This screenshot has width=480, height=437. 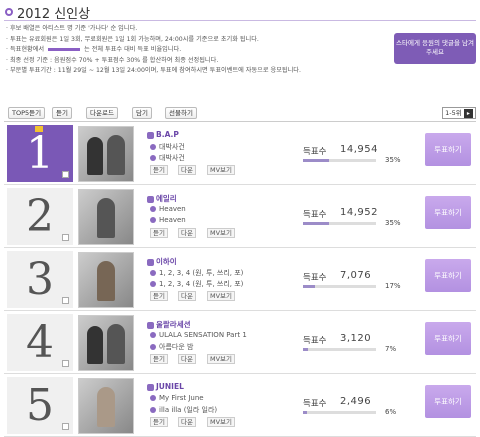 What do you see at coordinates (359, 212) in the screenshot?
I see `votes-count: 14,952` at bounding box center [359, 212].